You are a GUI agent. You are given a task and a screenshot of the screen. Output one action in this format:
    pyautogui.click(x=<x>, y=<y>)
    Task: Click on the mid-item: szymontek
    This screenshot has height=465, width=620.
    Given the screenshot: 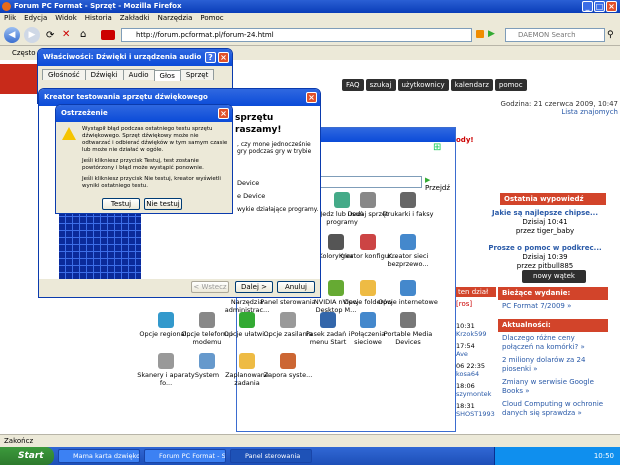 What is the action you would take?
    pyautogui.click(x=476, y=394)
    